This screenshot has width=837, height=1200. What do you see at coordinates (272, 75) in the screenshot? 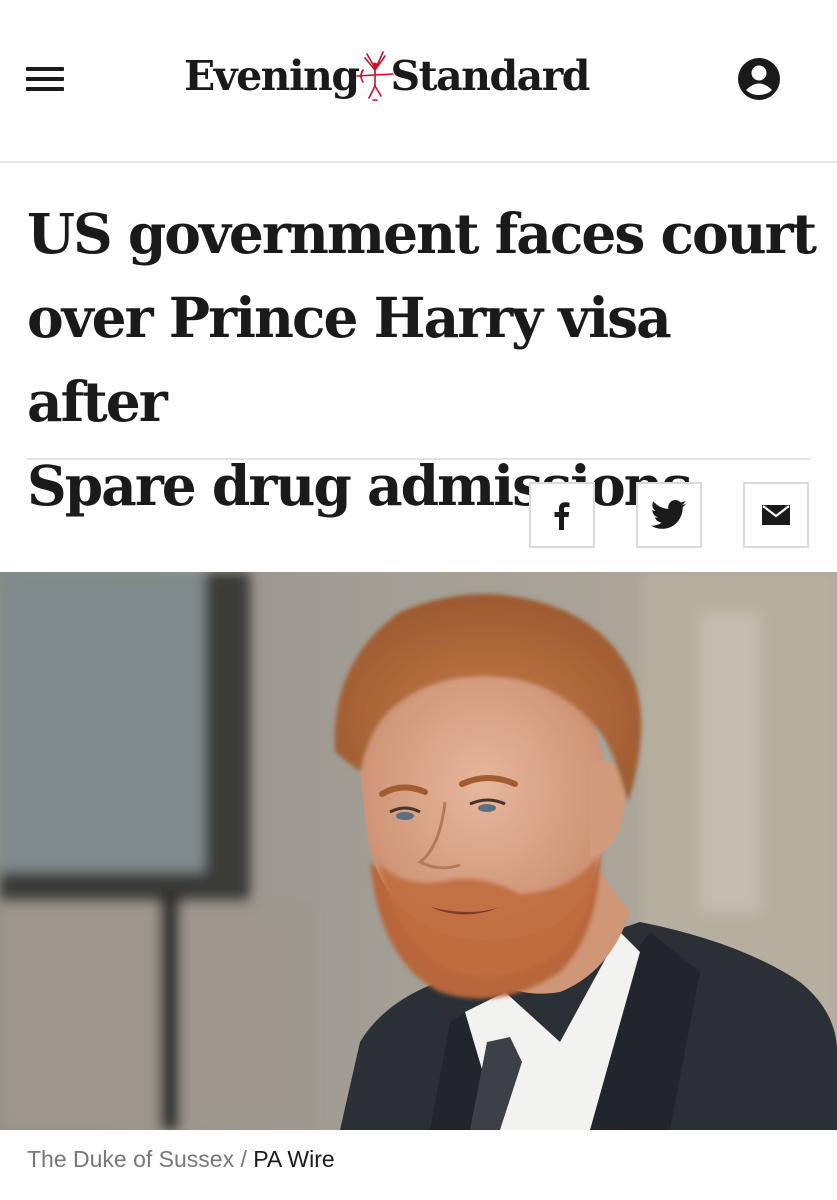
I see `logo-word-evening: Evening` at bounding box center [272, 75].